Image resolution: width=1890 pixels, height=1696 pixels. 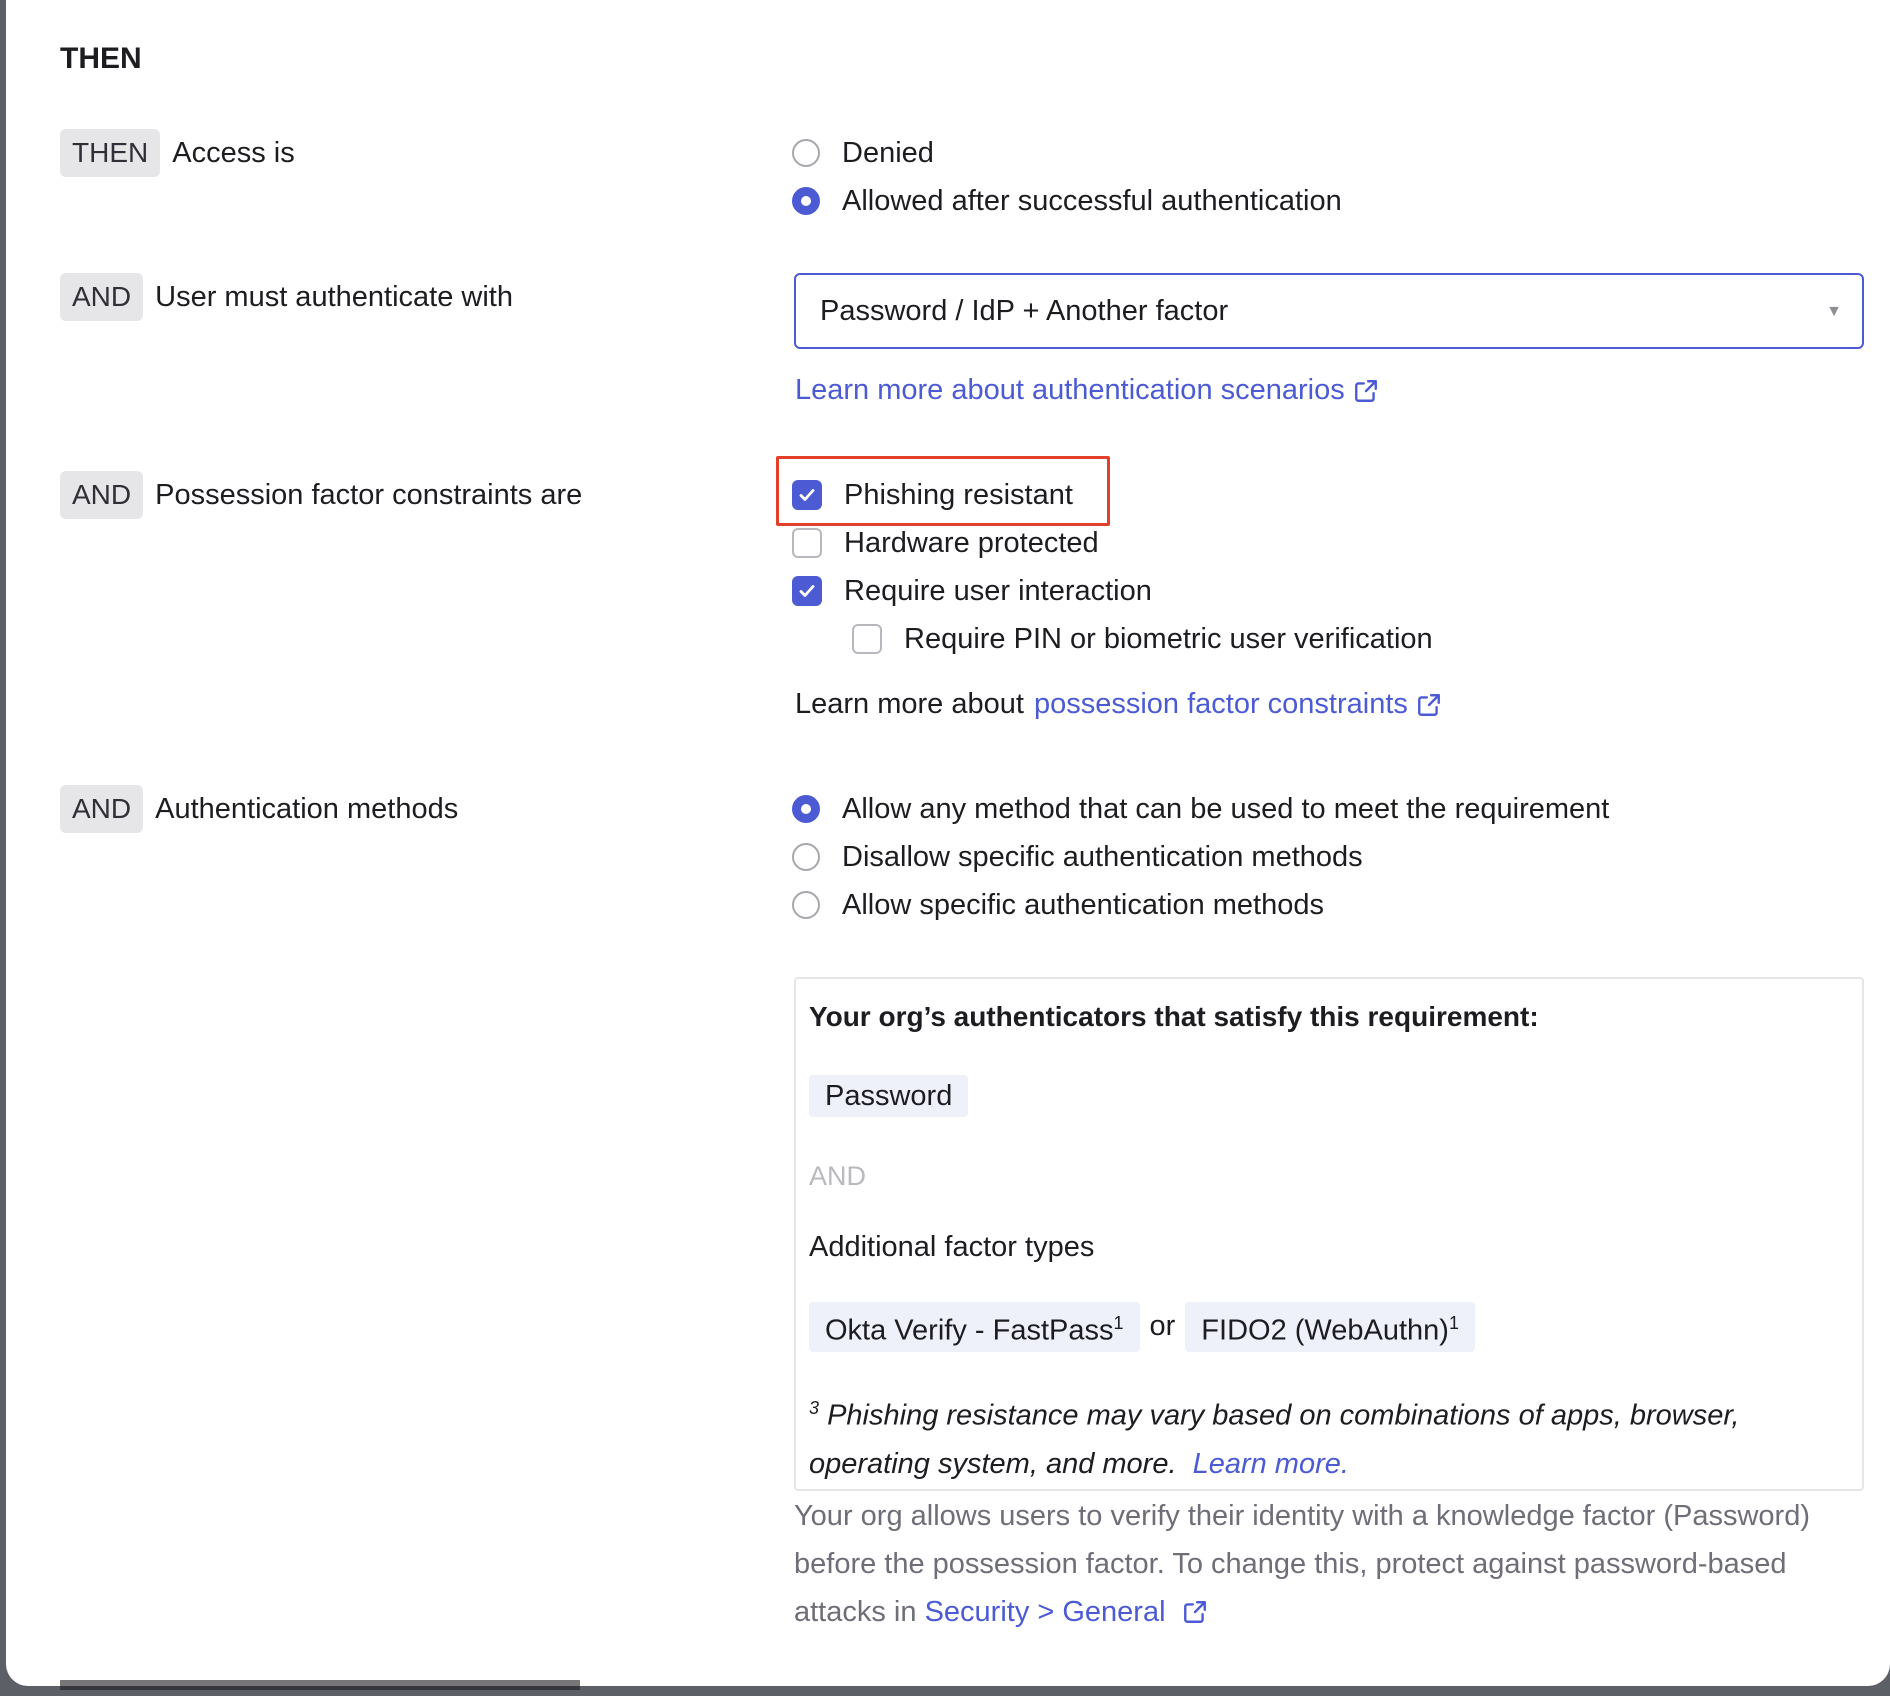 What do you see at coordinates (110, 153) in the screenshot?
I see `then-pill: THEN` at bounding box center [110, 153].